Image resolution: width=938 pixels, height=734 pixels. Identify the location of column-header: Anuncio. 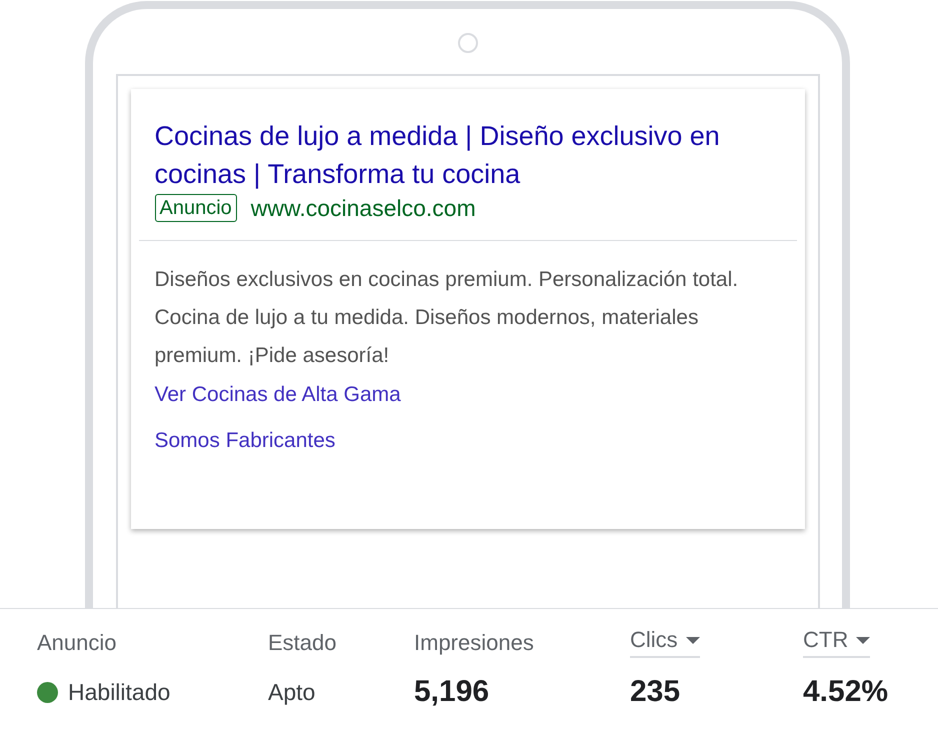
(77, 643).